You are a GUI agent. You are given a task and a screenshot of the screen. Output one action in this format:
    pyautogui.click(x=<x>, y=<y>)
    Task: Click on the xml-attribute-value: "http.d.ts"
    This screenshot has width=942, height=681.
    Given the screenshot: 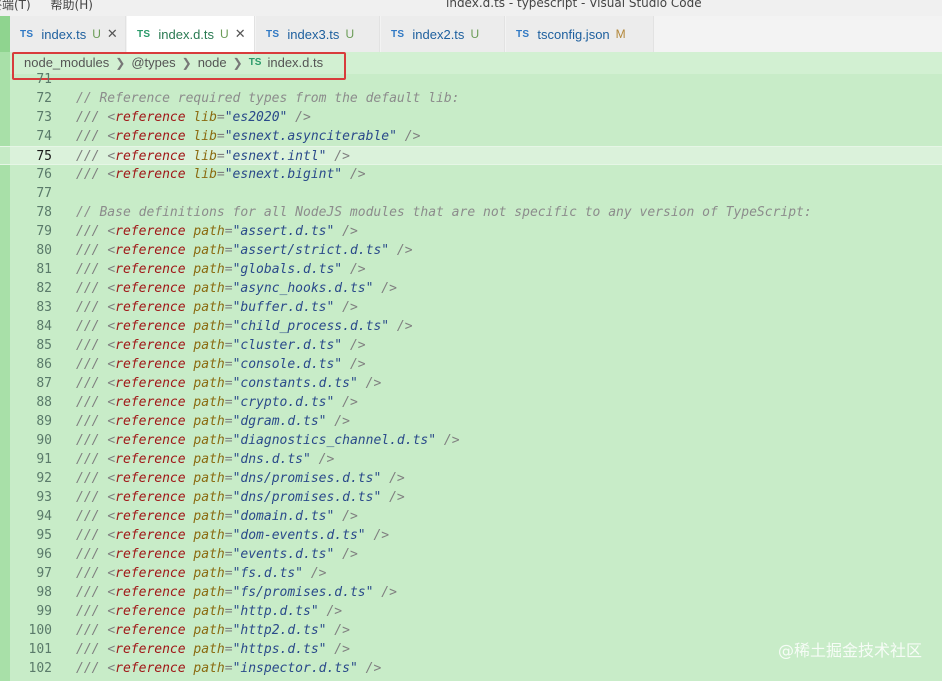 What is the action you would take?
    pyautogui.click(x=275, y=611)
    